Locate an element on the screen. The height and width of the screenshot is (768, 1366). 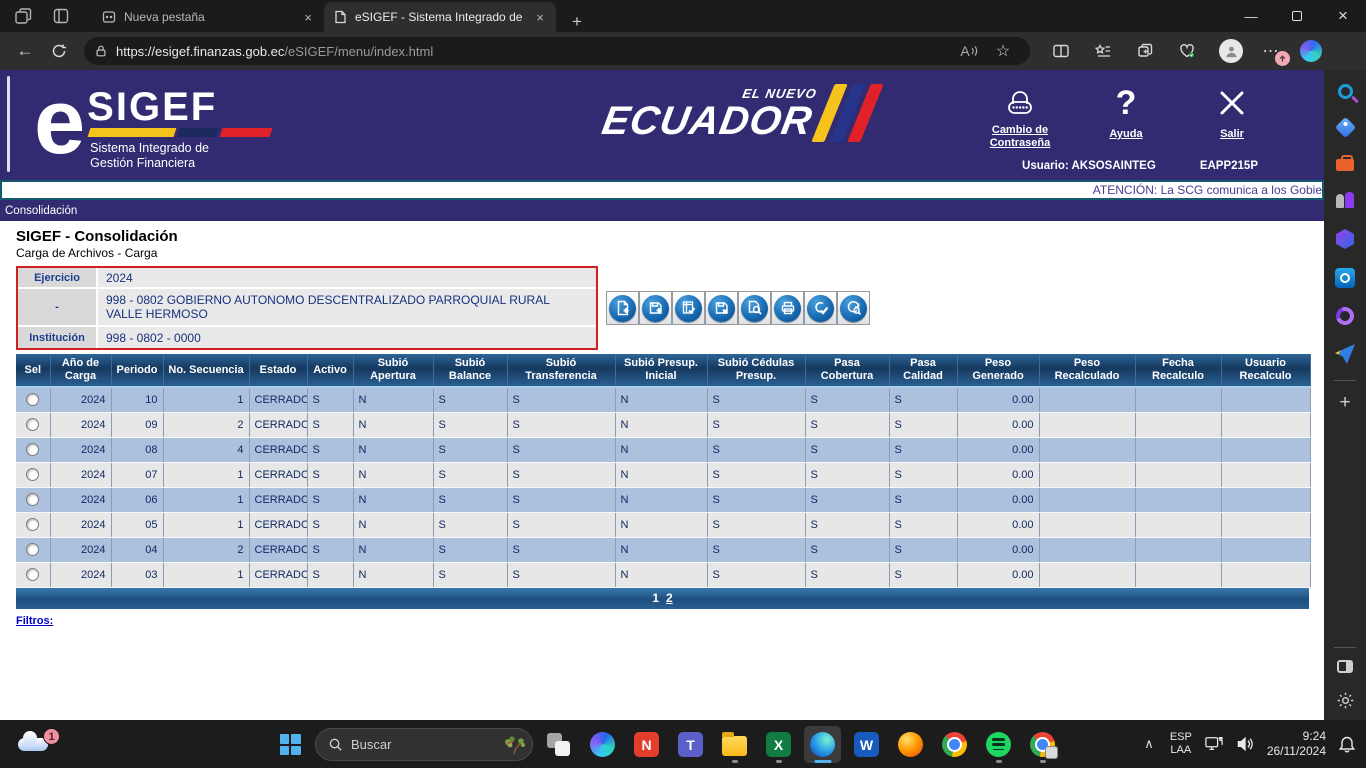
lock-icon is located at coordinates (101, 51).